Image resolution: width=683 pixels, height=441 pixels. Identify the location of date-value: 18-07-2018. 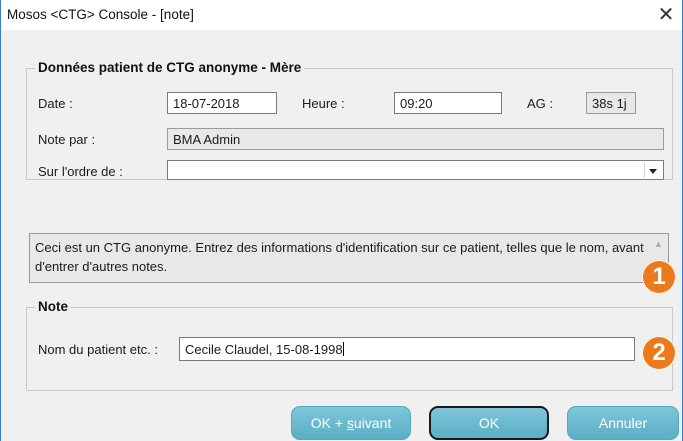
(206, 103).